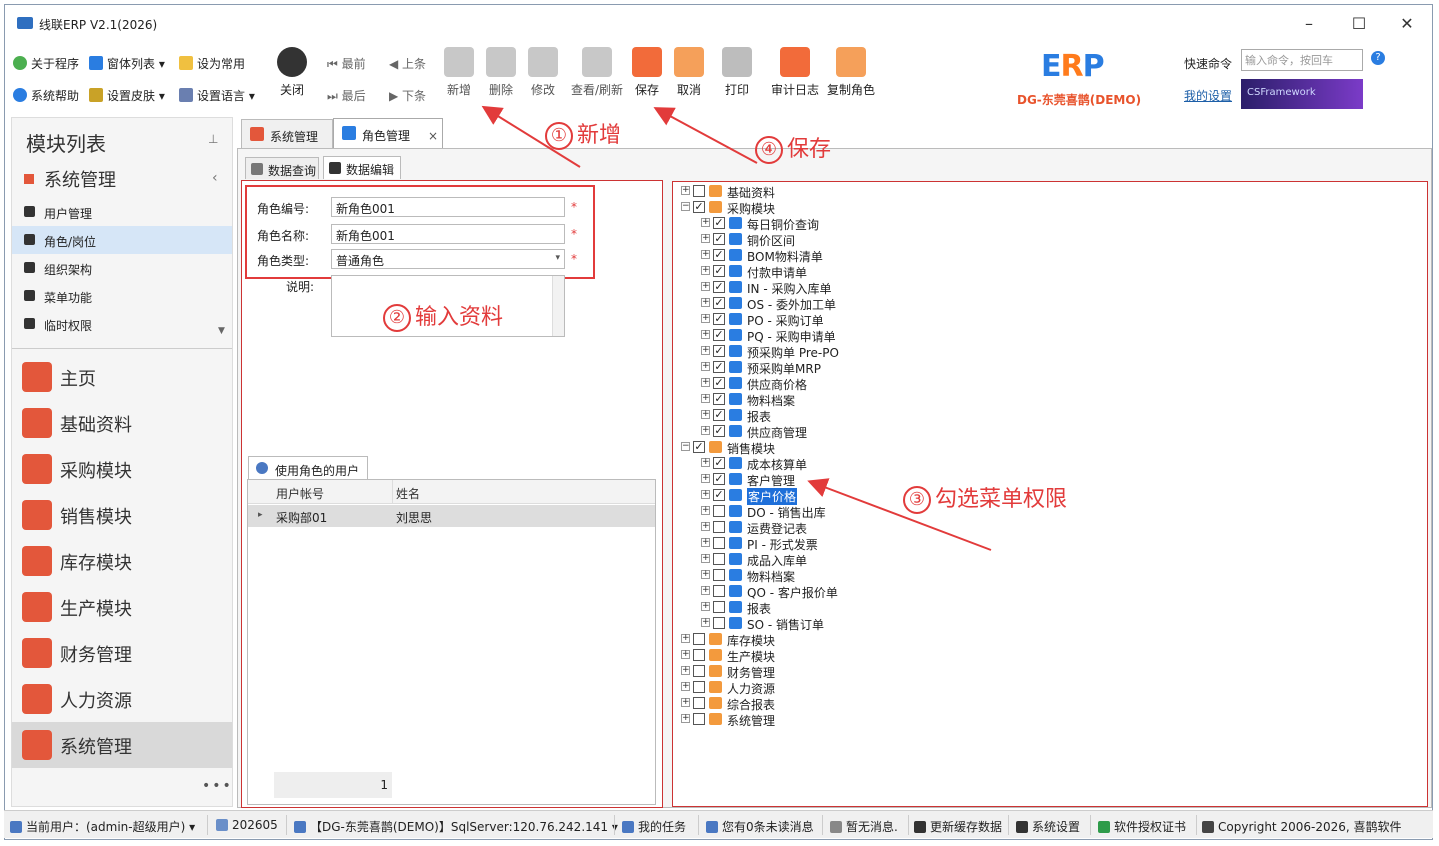  I want to click on close-window-button: ✕, so click(1407, 24).